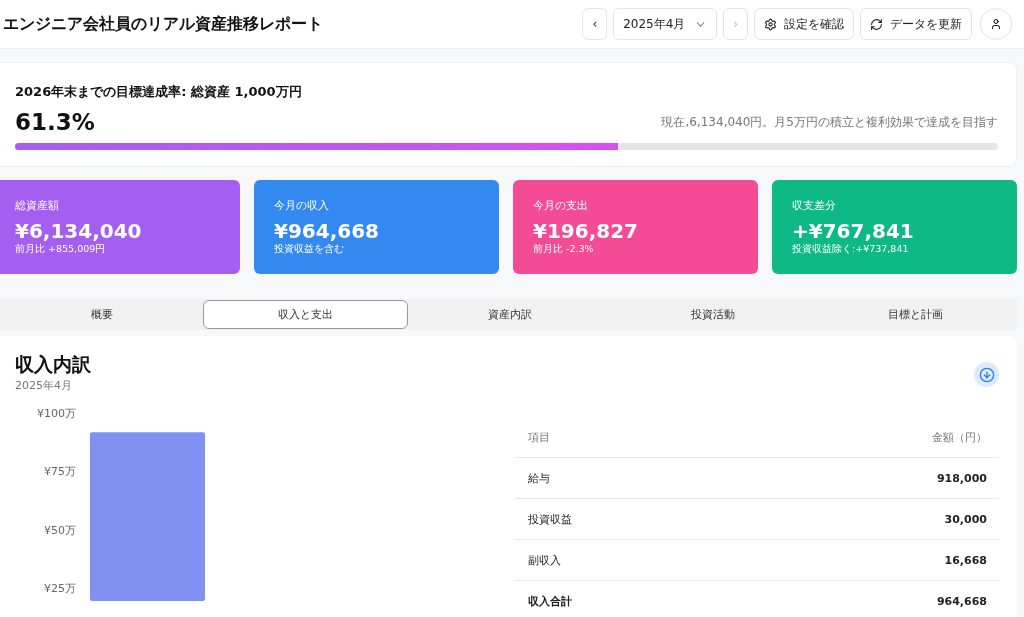 This screenshot has height=617, width=1024. Describe the element at coordinates (309, 249) in the screenshot. I see `stat-note: 投資収益を含む` at that location.